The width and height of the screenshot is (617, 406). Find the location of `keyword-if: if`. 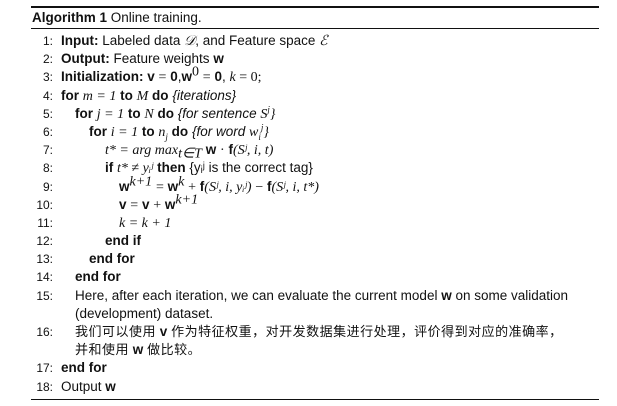

keyword-if: if is located at coordinates (109, 168).